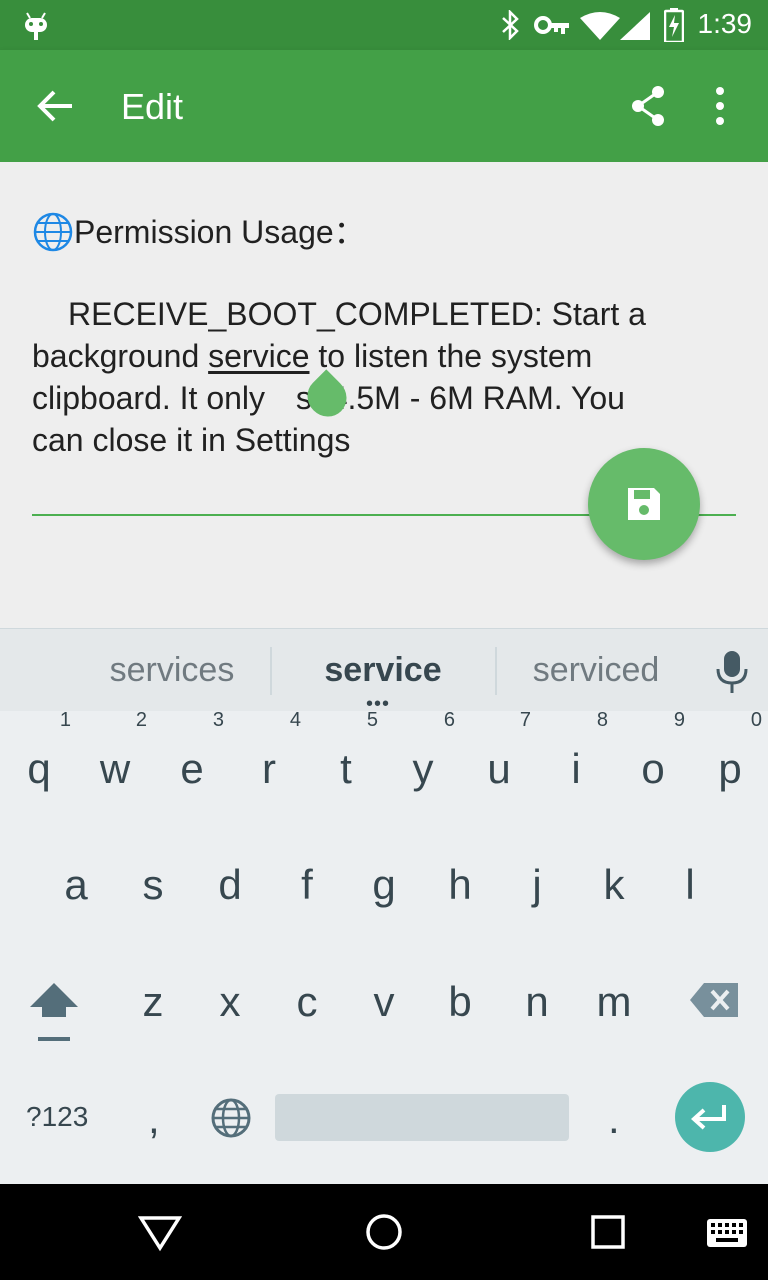 Image resolution: width=768 pixels, height=1280 pixels. What do you see at coordinates (614, 1119) in the screenshot?
I see `period-key: .` at bounding box center [614, 1119].